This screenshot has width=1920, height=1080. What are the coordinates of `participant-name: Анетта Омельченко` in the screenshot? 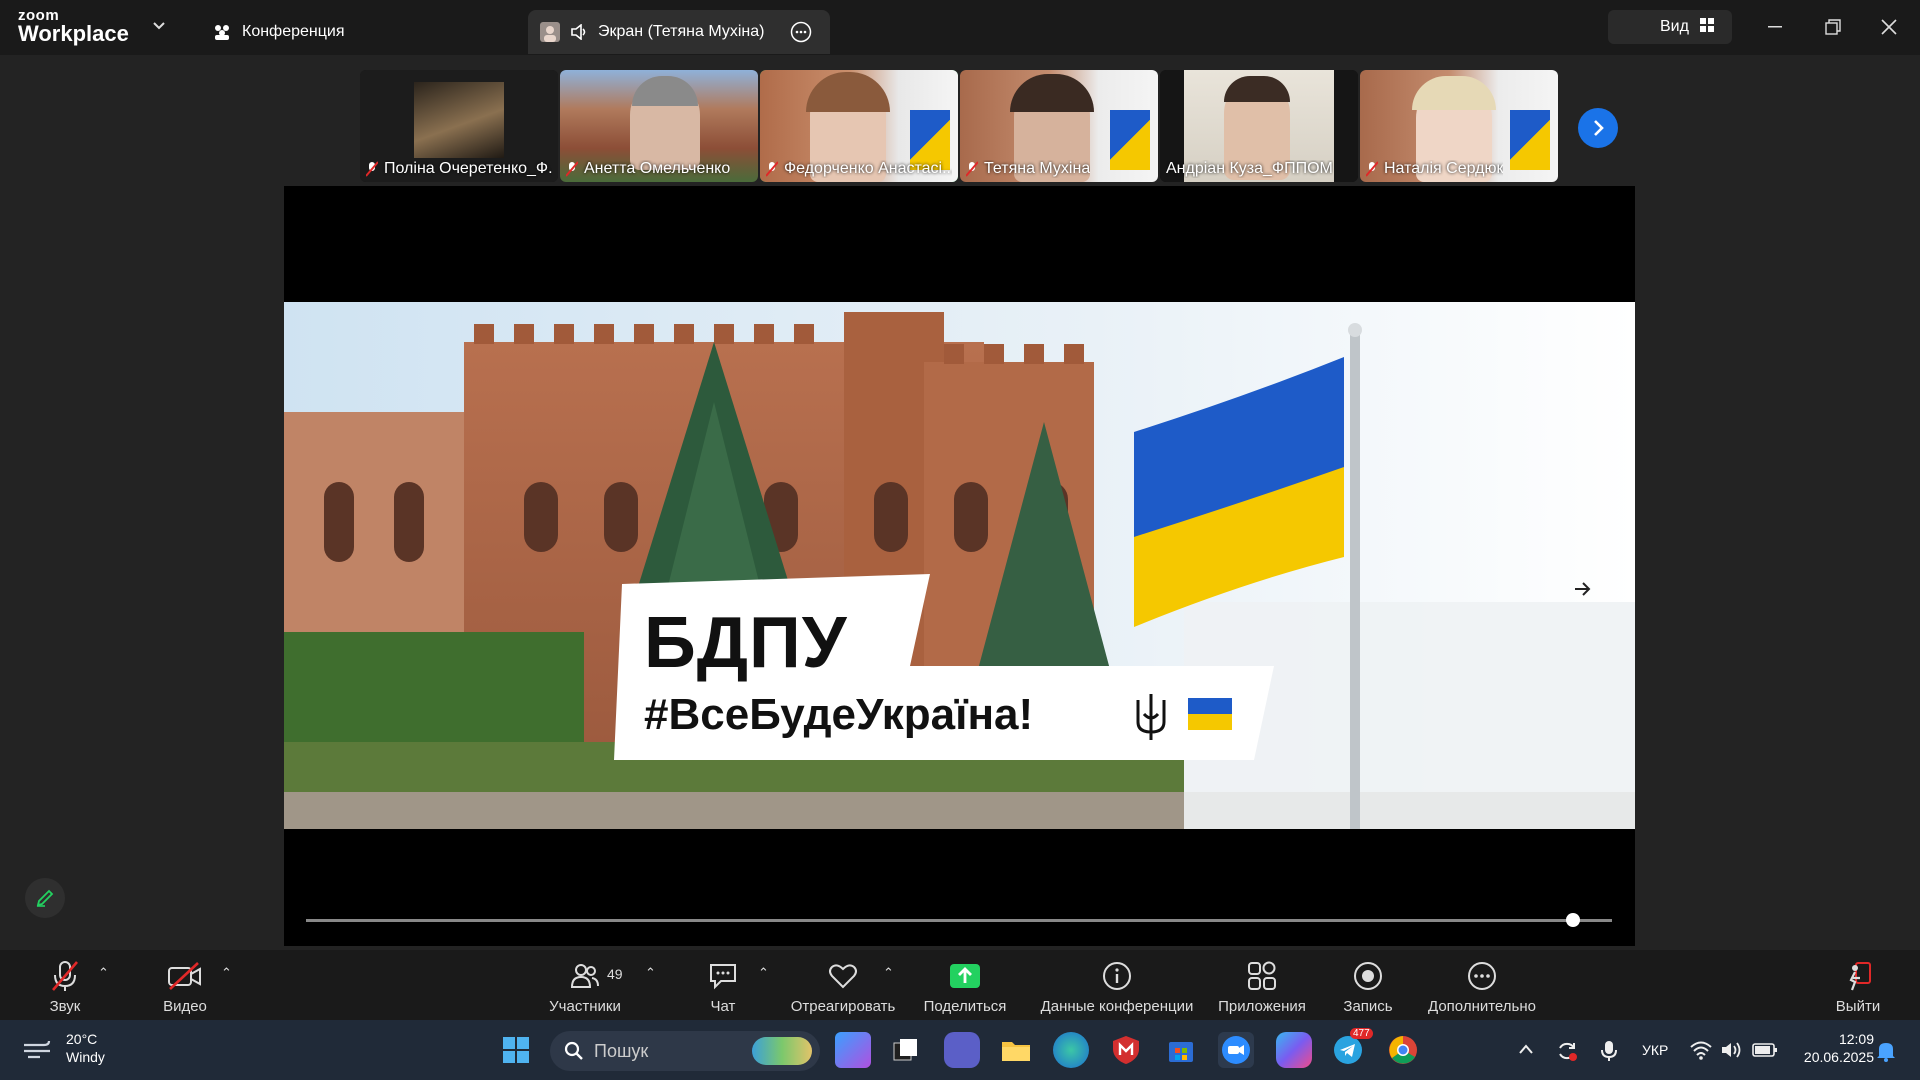 It's located at (657, 168).